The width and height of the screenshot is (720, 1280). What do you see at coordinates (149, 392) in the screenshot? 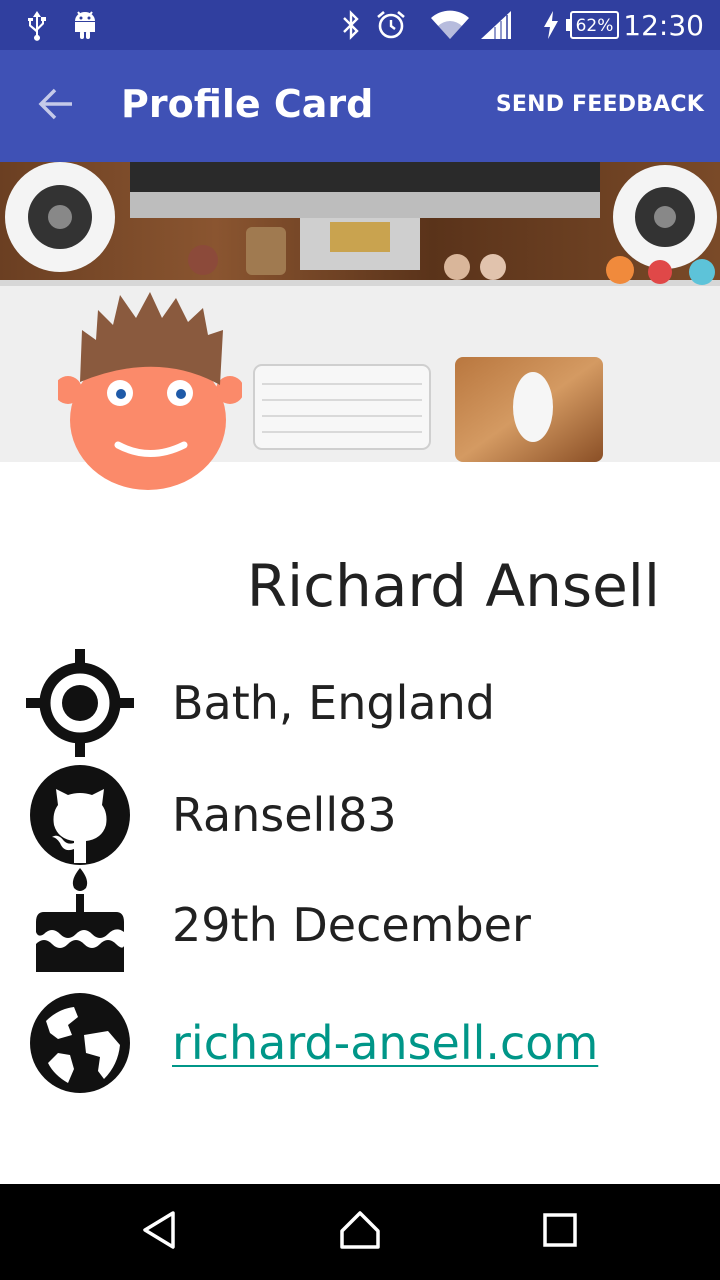
I see `avatar` at bounding box center [149, 392].